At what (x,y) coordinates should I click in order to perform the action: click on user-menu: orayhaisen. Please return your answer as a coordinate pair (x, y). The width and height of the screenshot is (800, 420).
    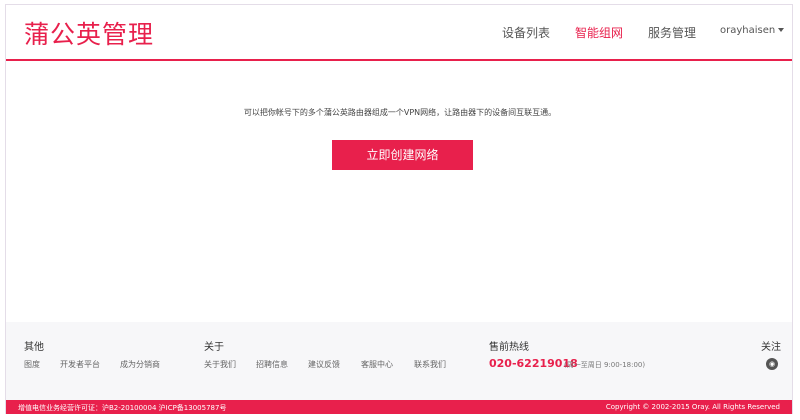
    Looking at the image, I should click on (752, 30).